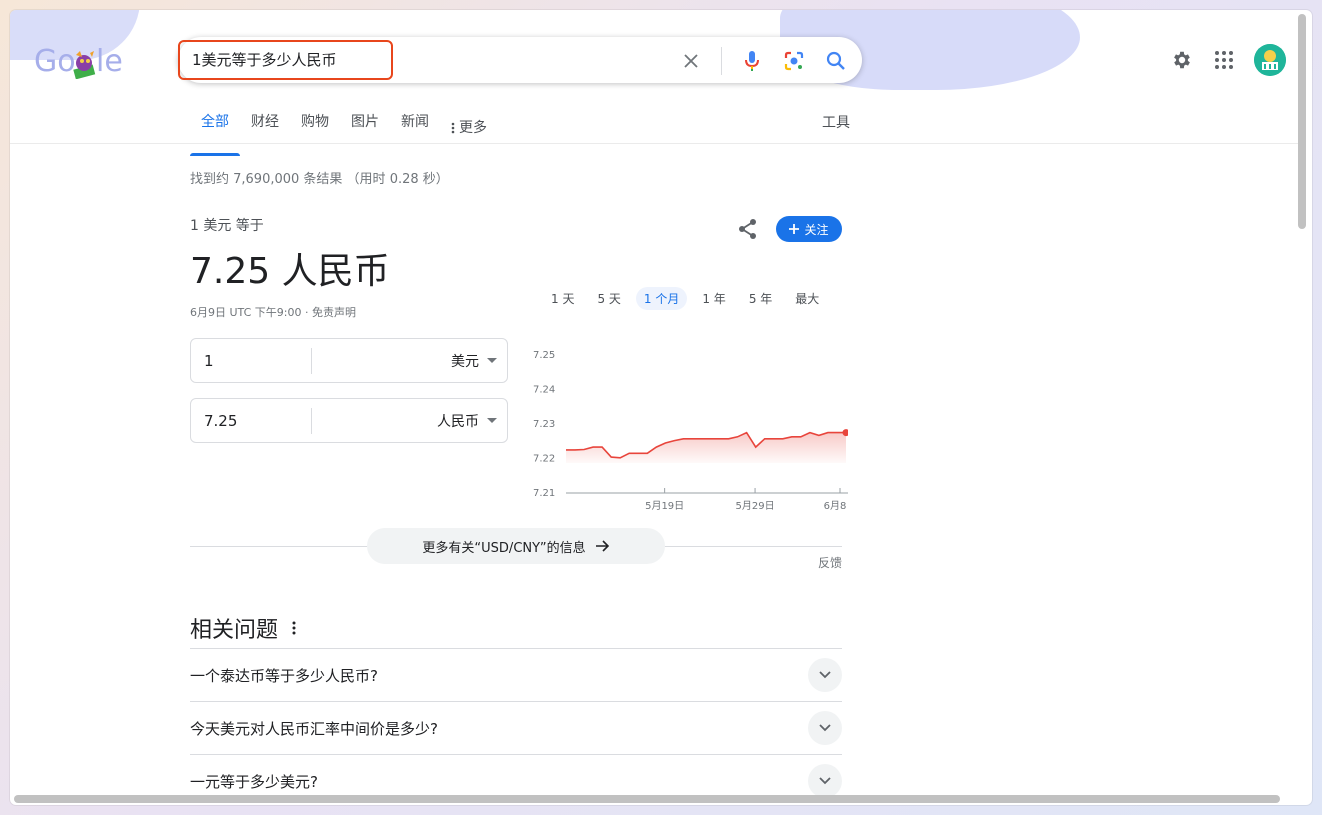 The image size is (1322, 815). I want to click on related-question-row: 今天美元对人民币汇率中间价是多少?, so click(516, 727).